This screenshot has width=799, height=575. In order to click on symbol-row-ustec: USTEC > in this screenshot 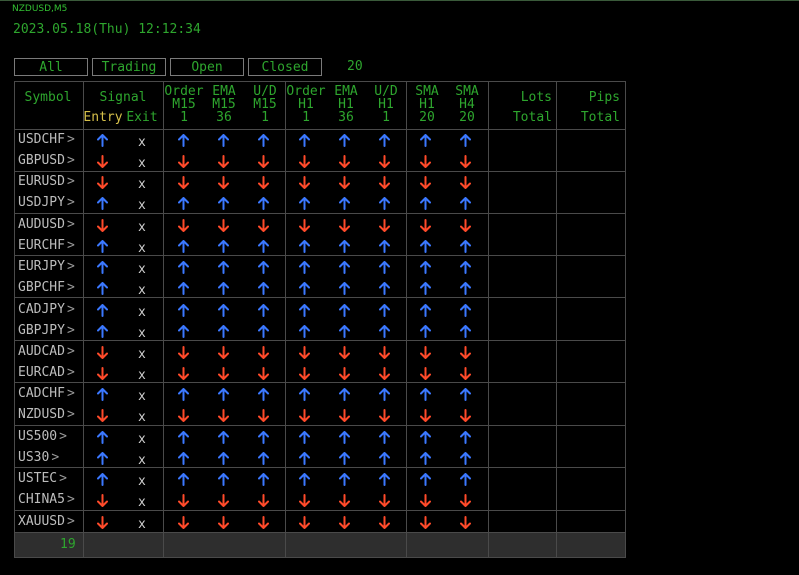, I will do `click(42, 479)`.